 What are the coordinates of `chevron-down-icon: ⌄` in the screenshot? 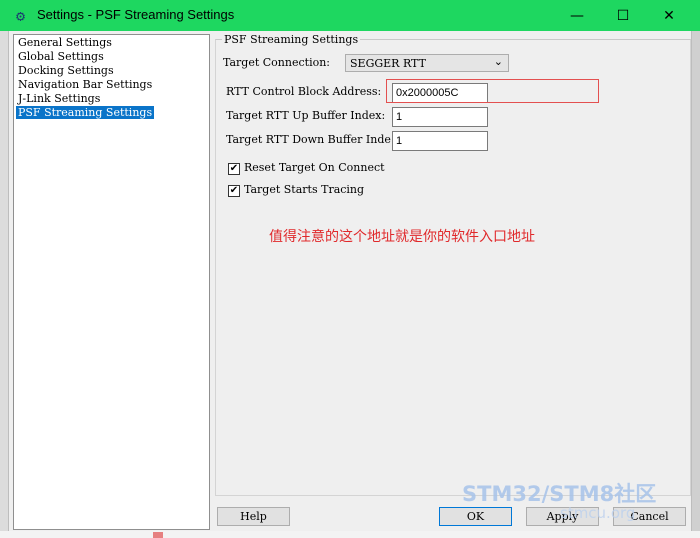 It's located at (498, 61).